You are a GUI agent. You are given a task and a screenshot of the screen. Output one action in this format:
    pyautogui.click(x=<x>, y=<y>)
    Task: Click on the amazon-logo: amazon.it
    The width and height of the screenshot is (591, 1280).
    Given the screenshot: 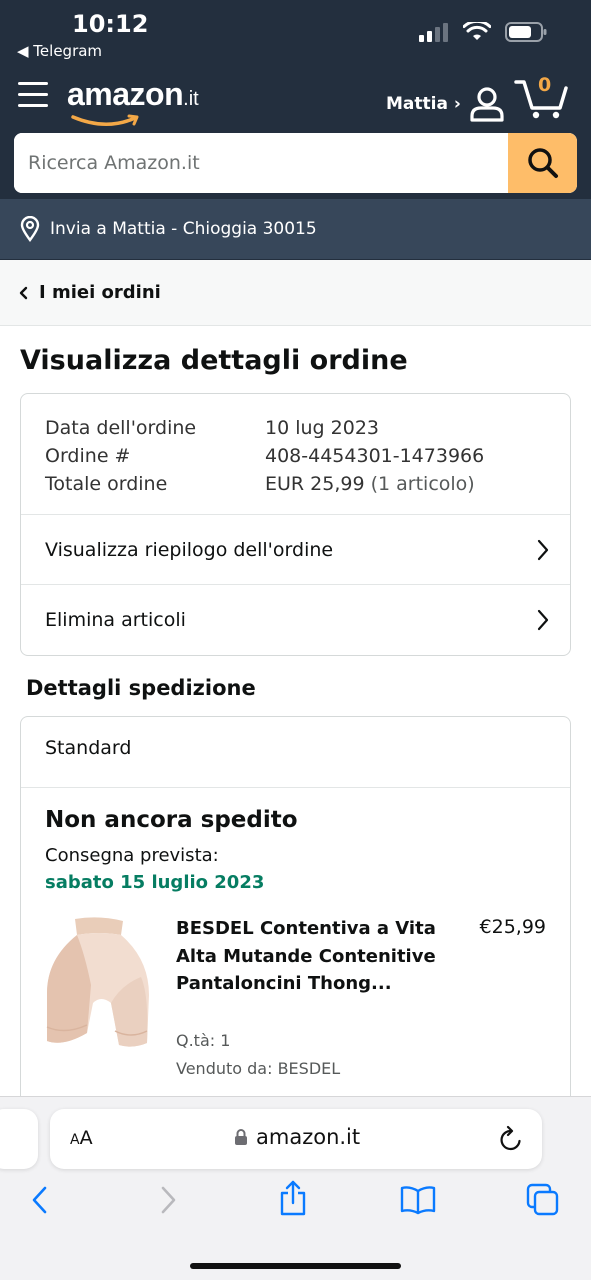 What is the action you would take?
    pyautogui.click(x=133, y=101)
    